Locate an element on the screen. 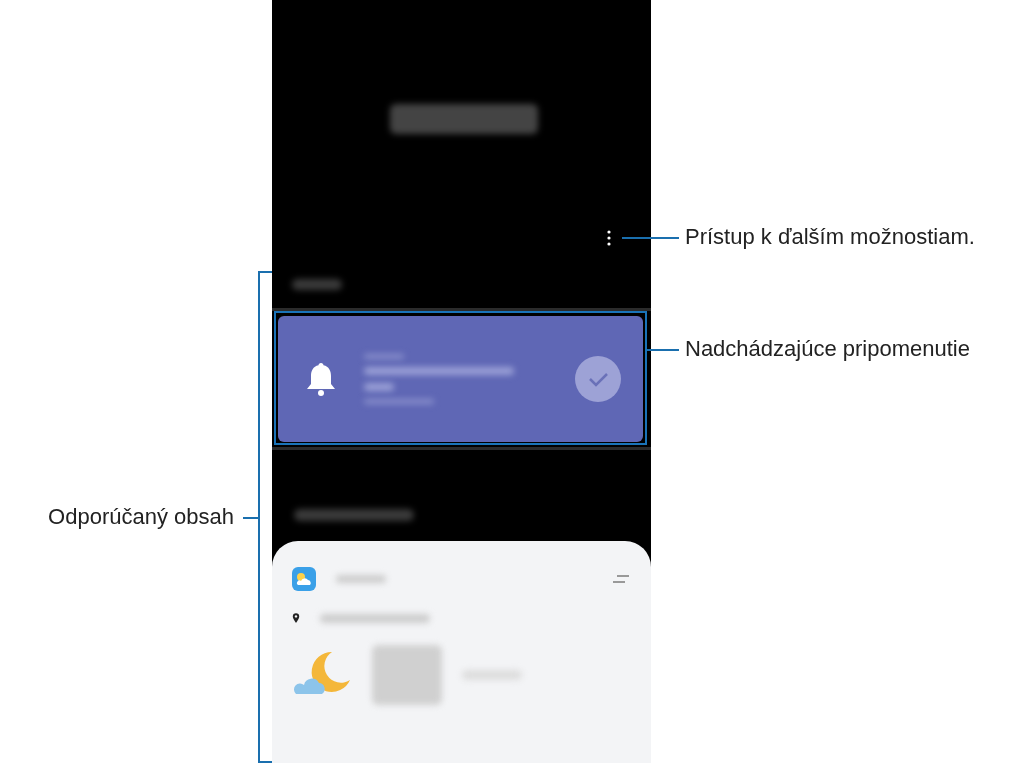 The height and width of the screenshot is (763, 1036). callout-label: Nadchádzajúce pripomenutie is located at coordinates (827, 349).